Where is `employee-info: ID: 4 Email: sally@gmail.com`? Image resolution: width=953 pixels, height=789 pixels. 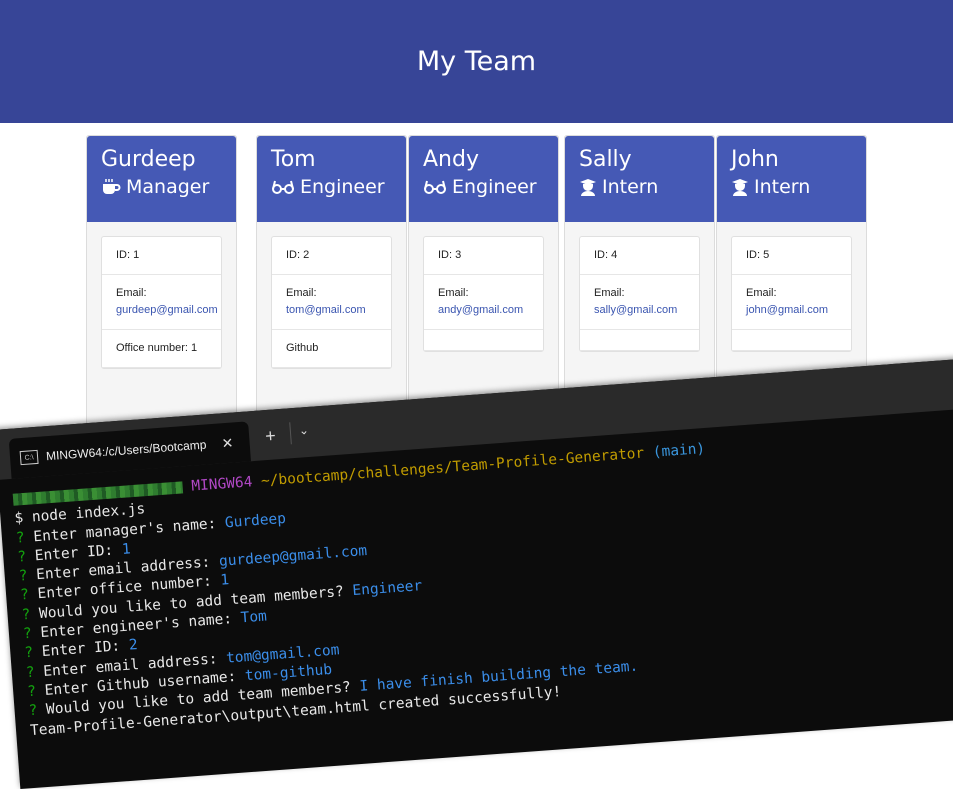
employee-info: ID: 4 Email: sally@gmail.com is located at coordinates (639, 294).